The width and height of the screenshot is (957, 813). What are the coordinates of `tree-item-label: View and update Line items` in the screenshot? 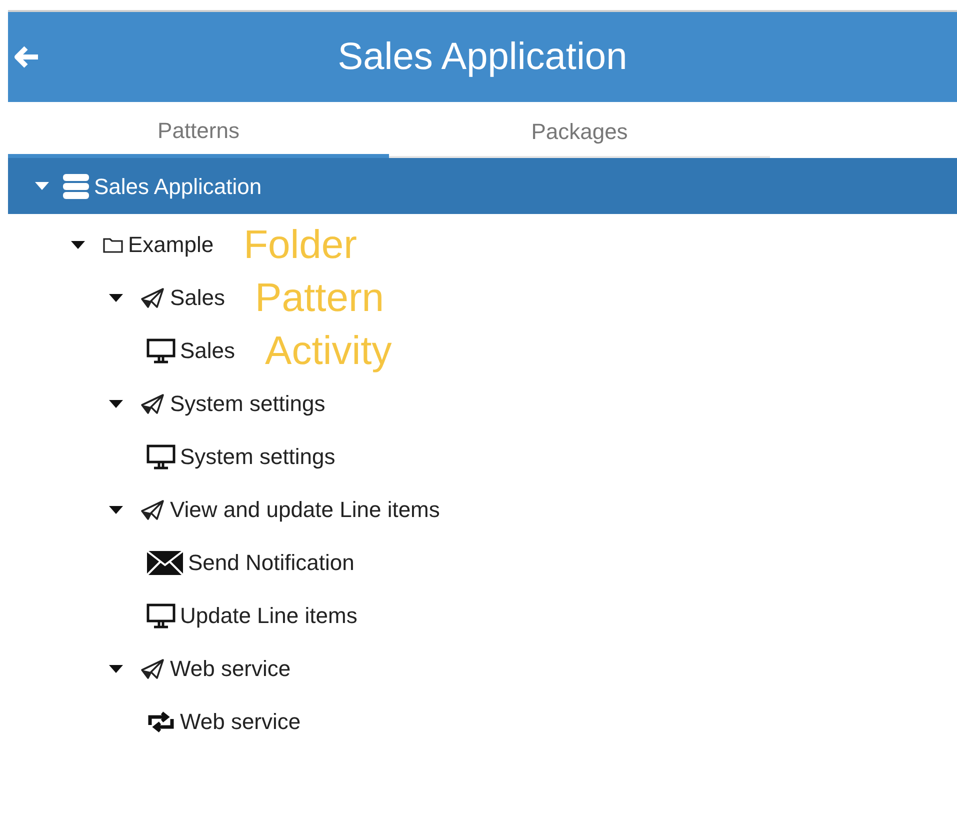 It's located at (305, 509).